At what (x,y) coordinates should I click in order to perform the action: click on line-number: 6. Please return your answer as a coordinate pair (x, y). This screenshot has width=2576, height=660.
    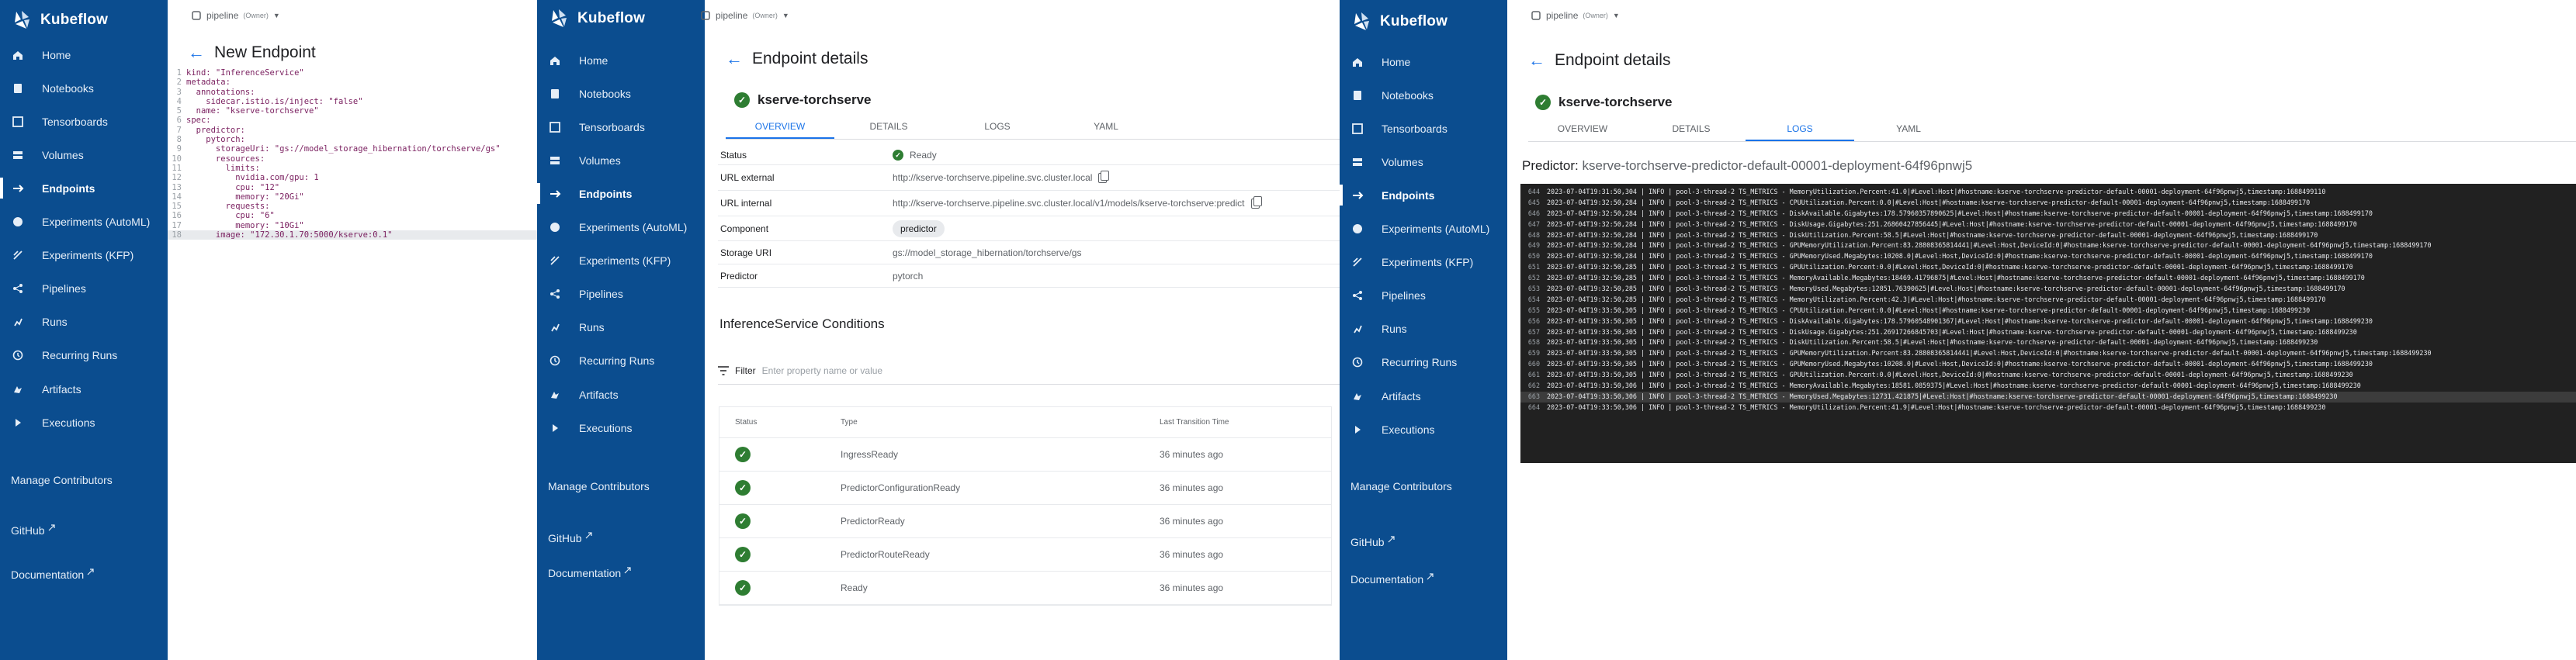
    Looking at the image, I should click on (179, 121).